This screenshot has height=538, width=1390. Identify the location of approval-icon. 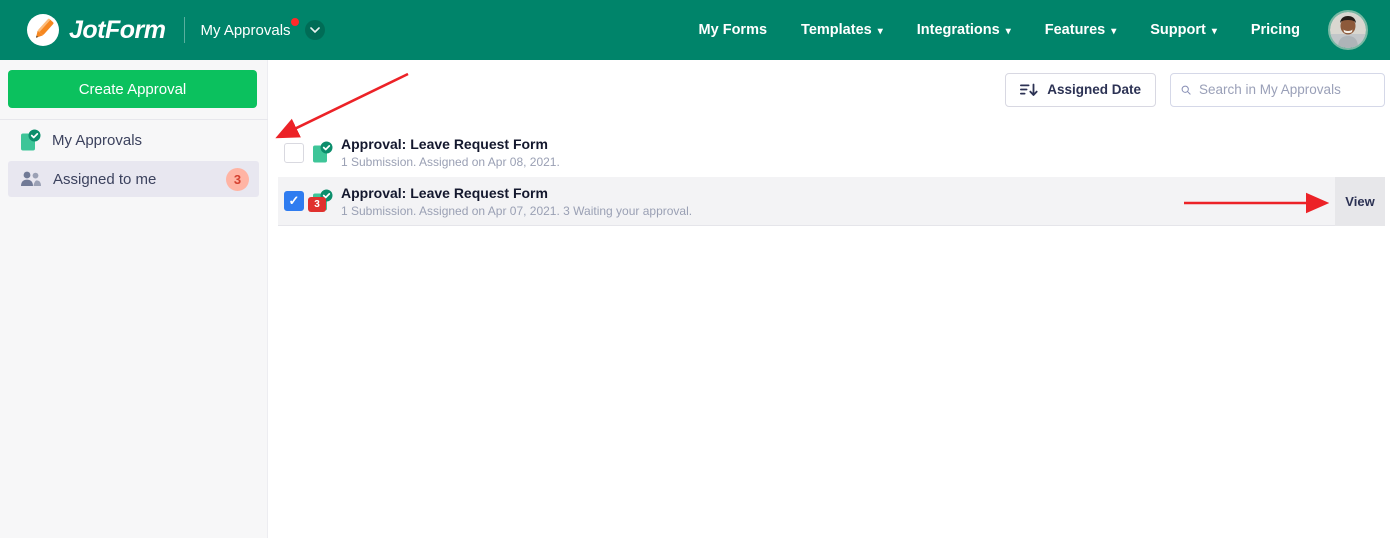
(31, 139).